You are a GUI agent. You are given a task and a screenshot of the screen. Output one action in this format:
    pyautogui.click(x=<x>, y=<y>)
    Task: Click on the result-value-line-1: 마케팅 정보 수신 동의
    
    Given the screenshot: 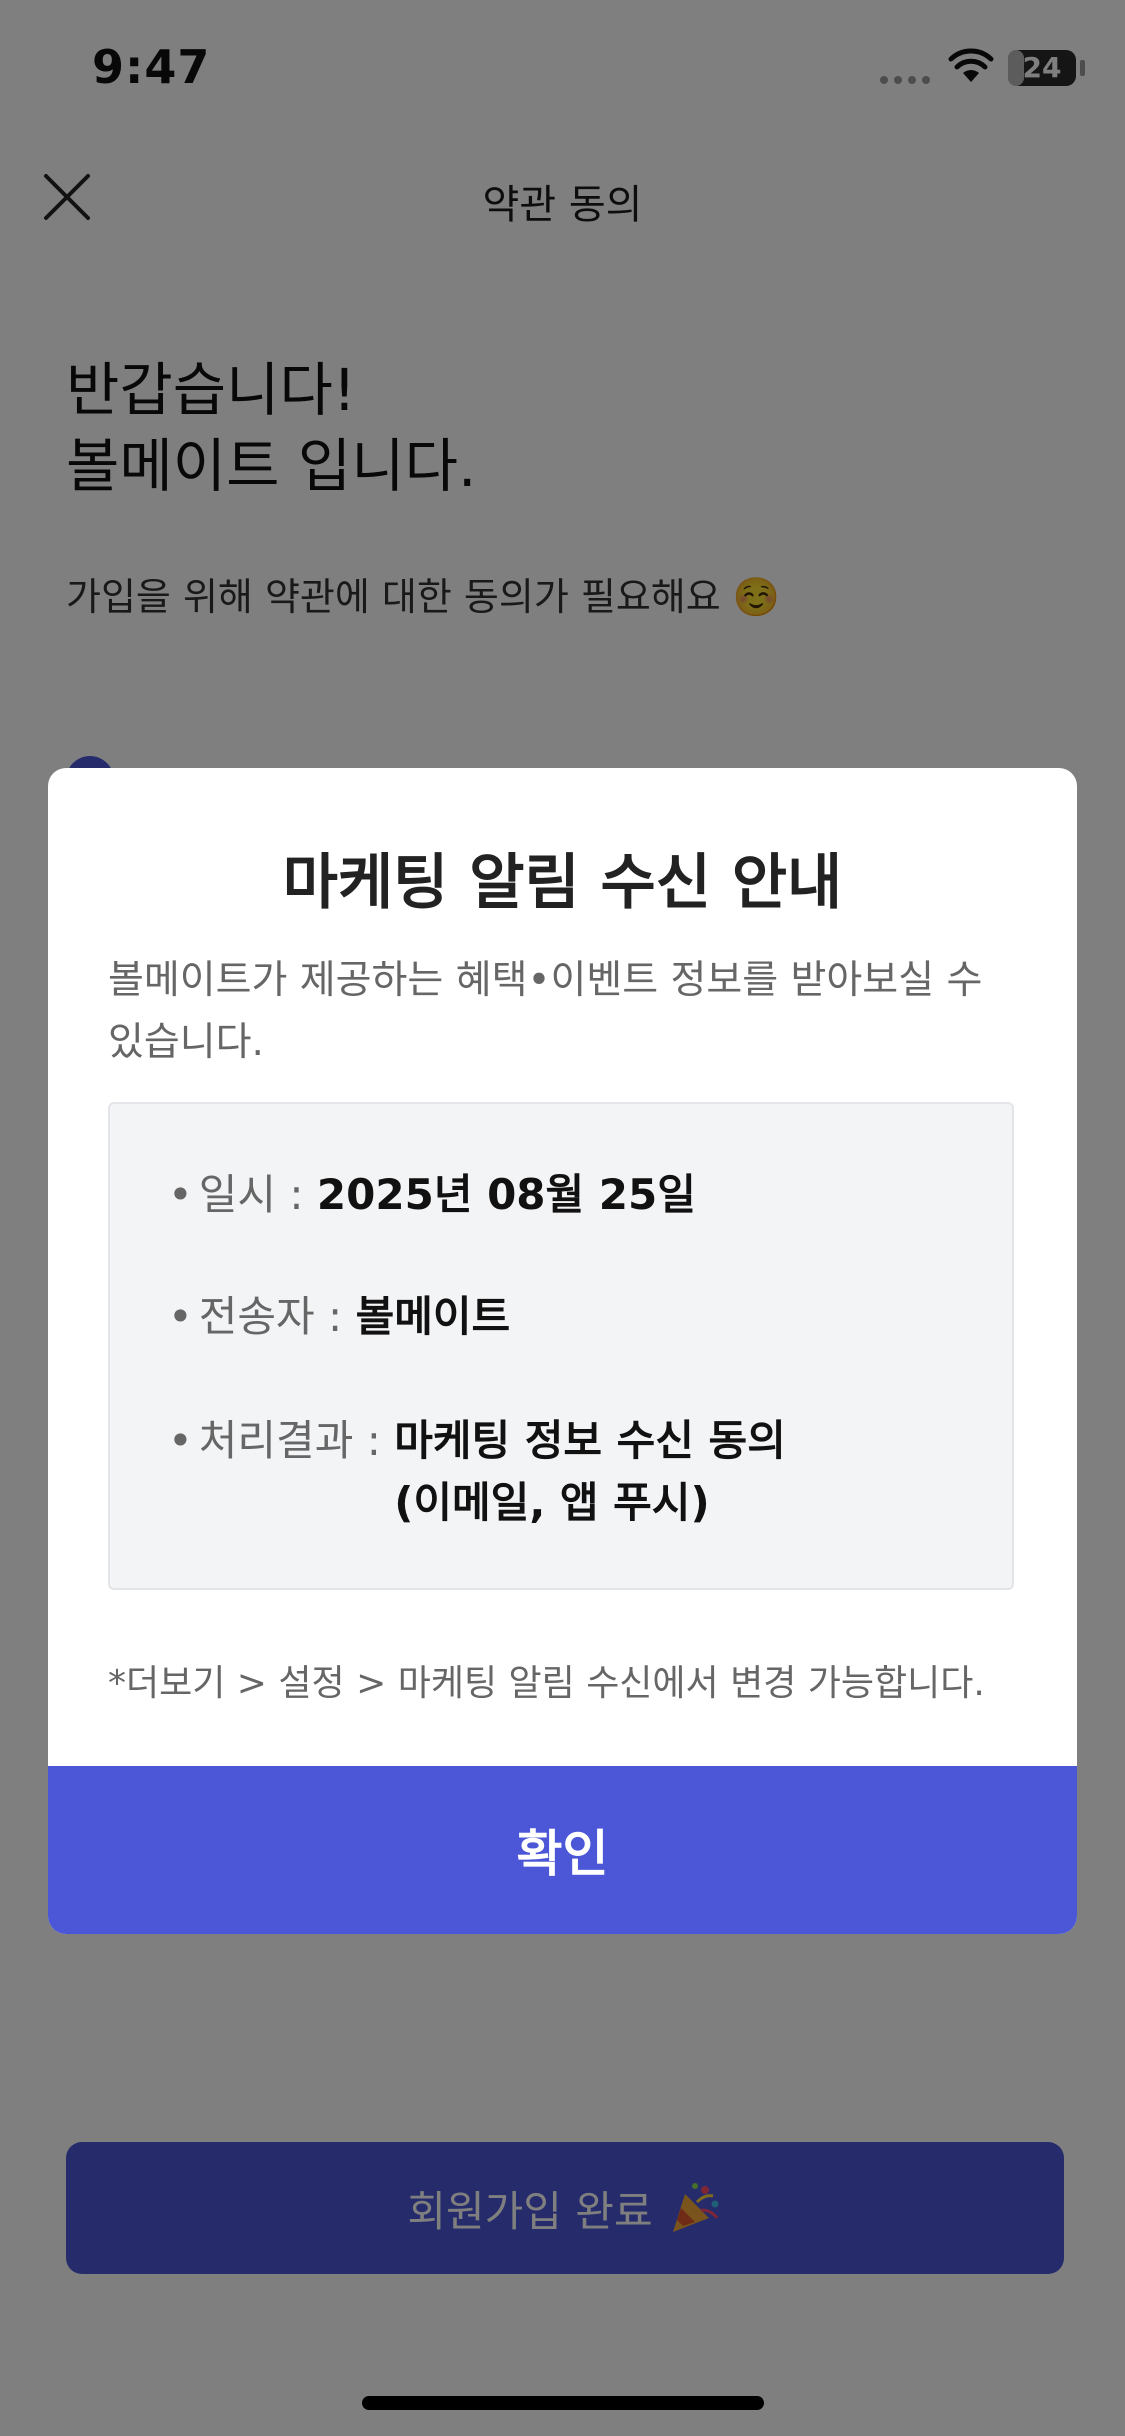 What is the action you would take?
    pyautogui.click(x=590, y=1440)
    